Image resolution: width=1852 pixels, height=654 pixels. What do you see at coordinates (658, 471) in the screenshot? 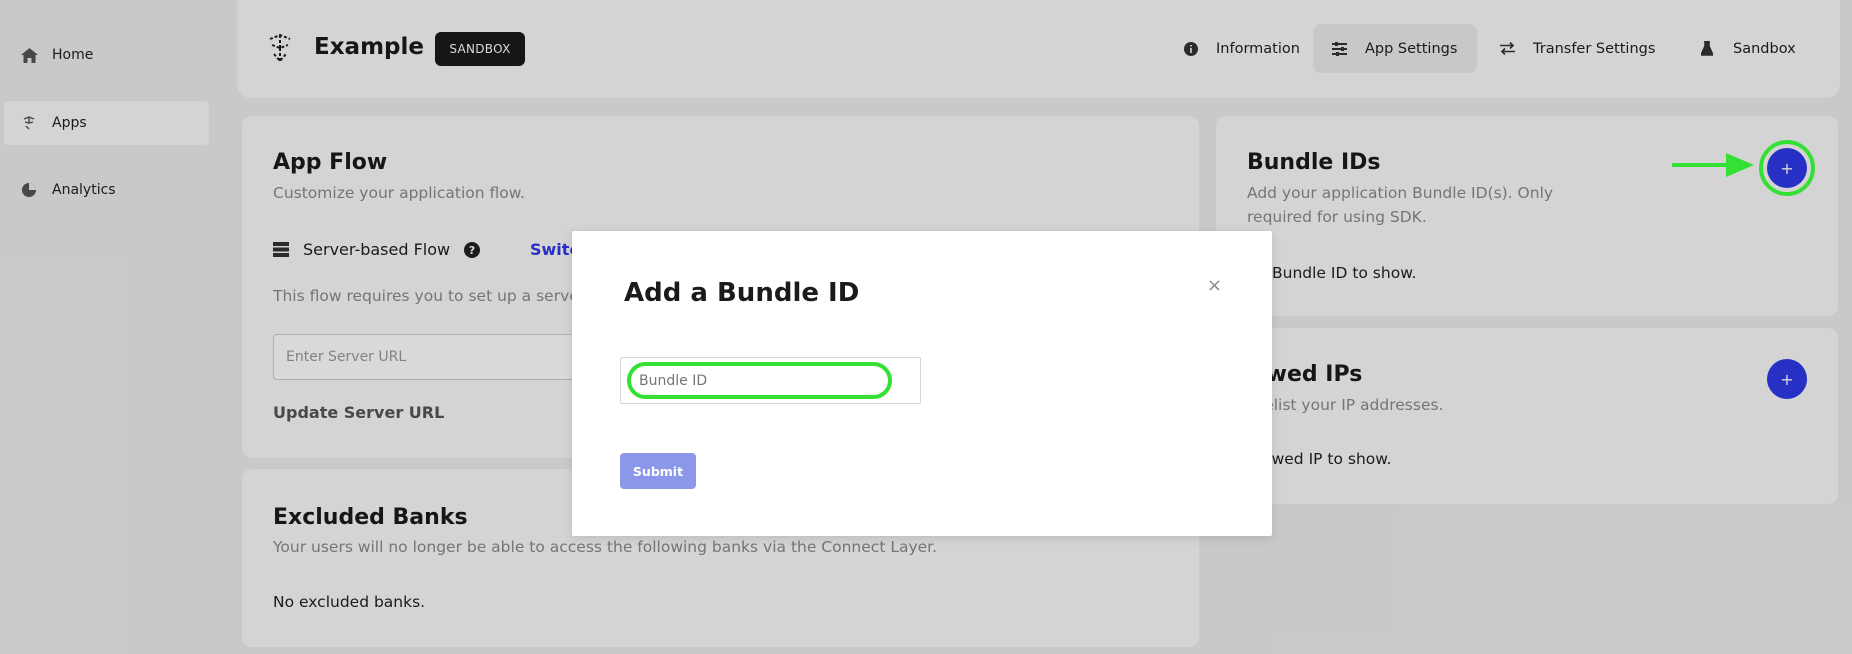
I see `submit-button: Submit` at bounding box center [658, 471].